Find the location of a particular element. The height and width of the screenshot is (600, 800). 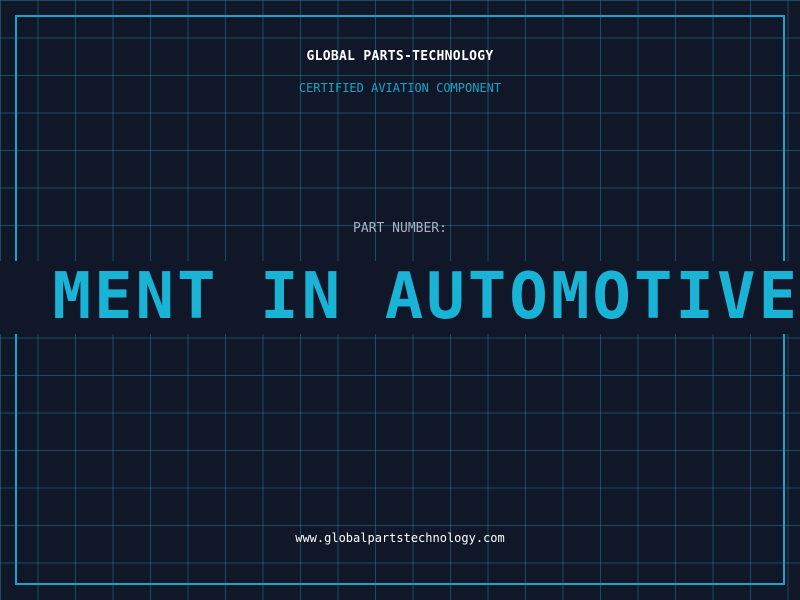

brand-name: GLOBAL PARTS-TECHNOLOGY is located at coordinates (400, 56).